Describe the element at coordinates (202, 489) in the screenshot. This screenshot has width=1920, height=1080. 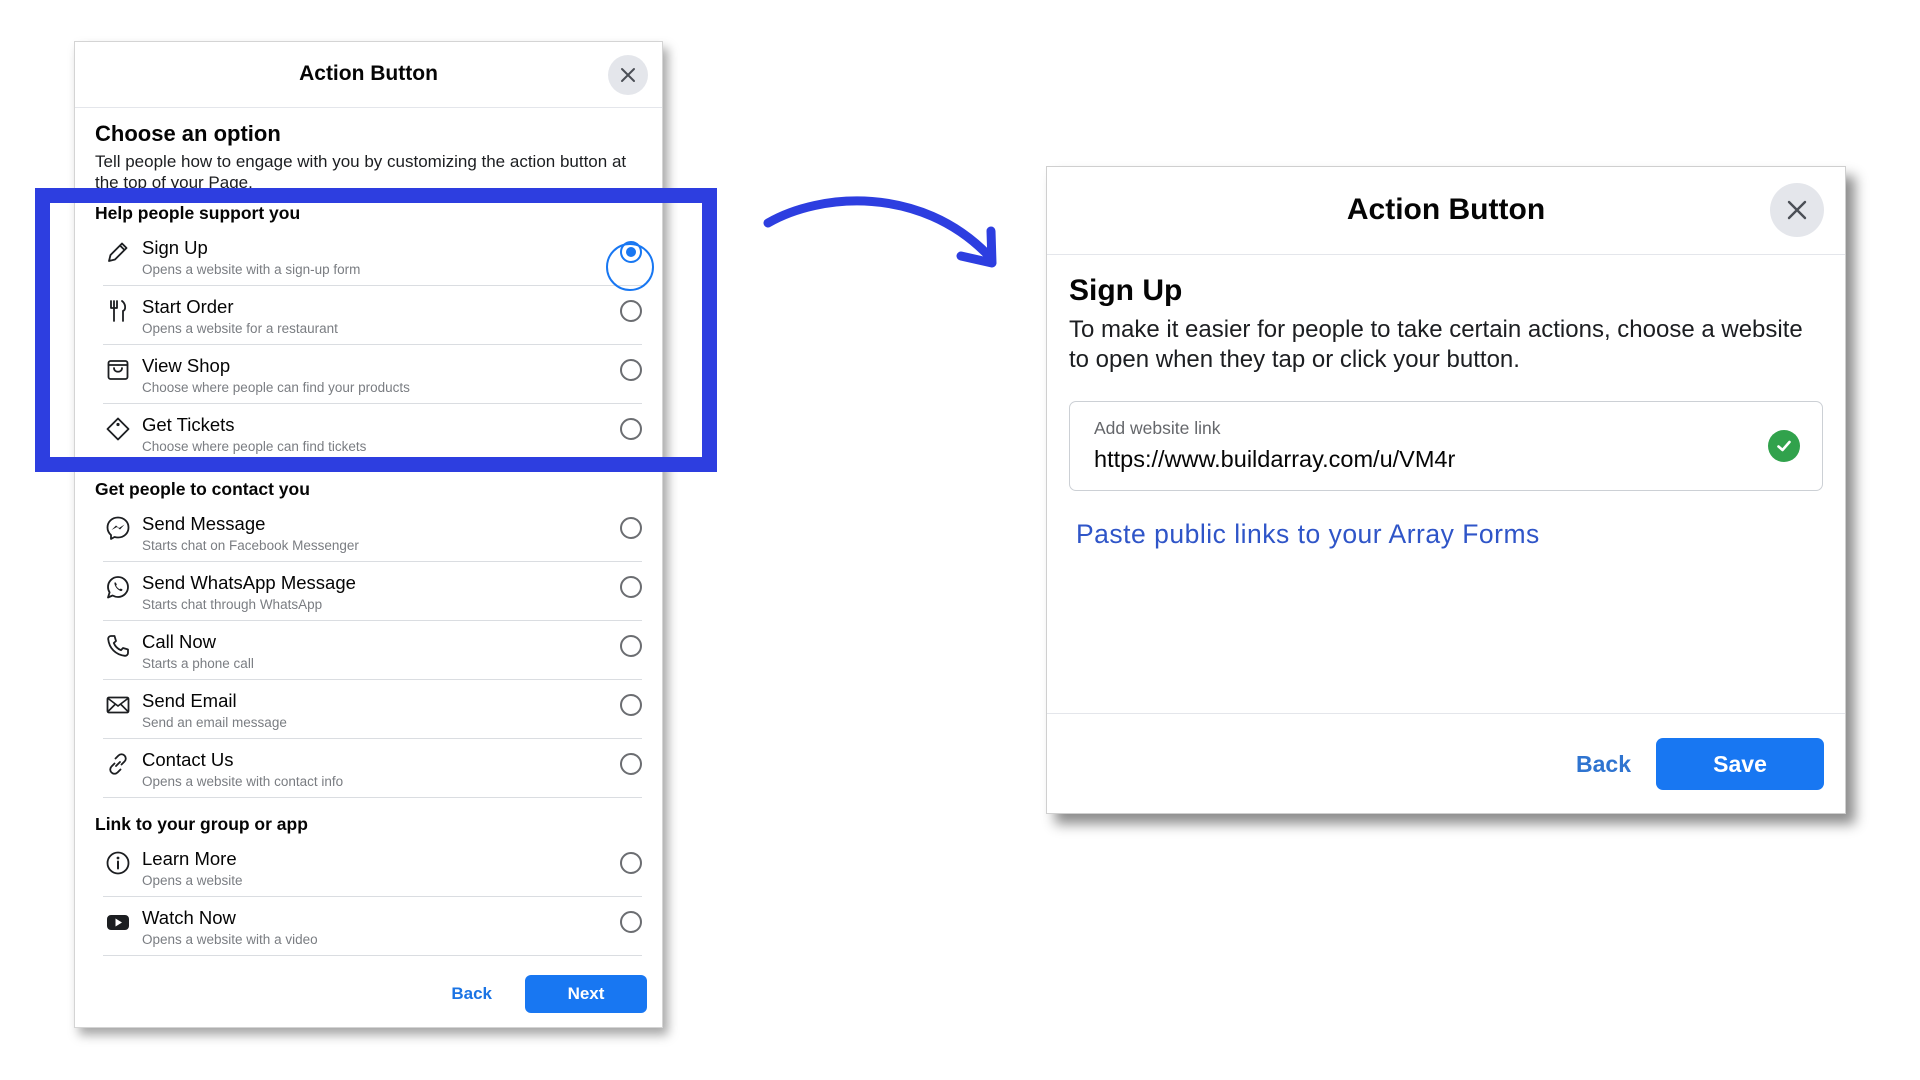
I see `section-title-contact: Get people to contact you` at that location.